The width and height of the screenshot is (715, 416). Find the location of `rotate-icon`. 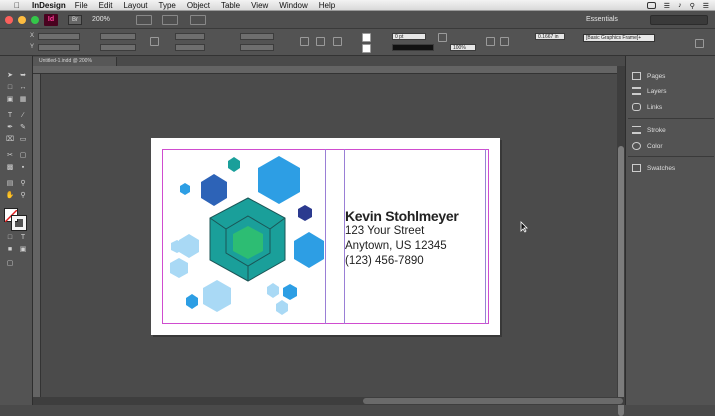

rotate-icon is located at coordinates (304, 41).